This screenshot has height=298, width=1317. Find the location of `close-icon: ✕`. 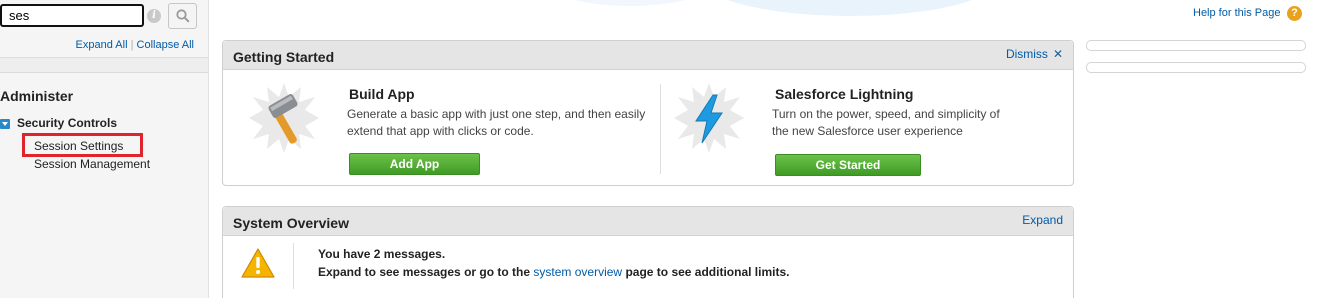

close-icon: ✕ is located at coordinates (1057, 54).